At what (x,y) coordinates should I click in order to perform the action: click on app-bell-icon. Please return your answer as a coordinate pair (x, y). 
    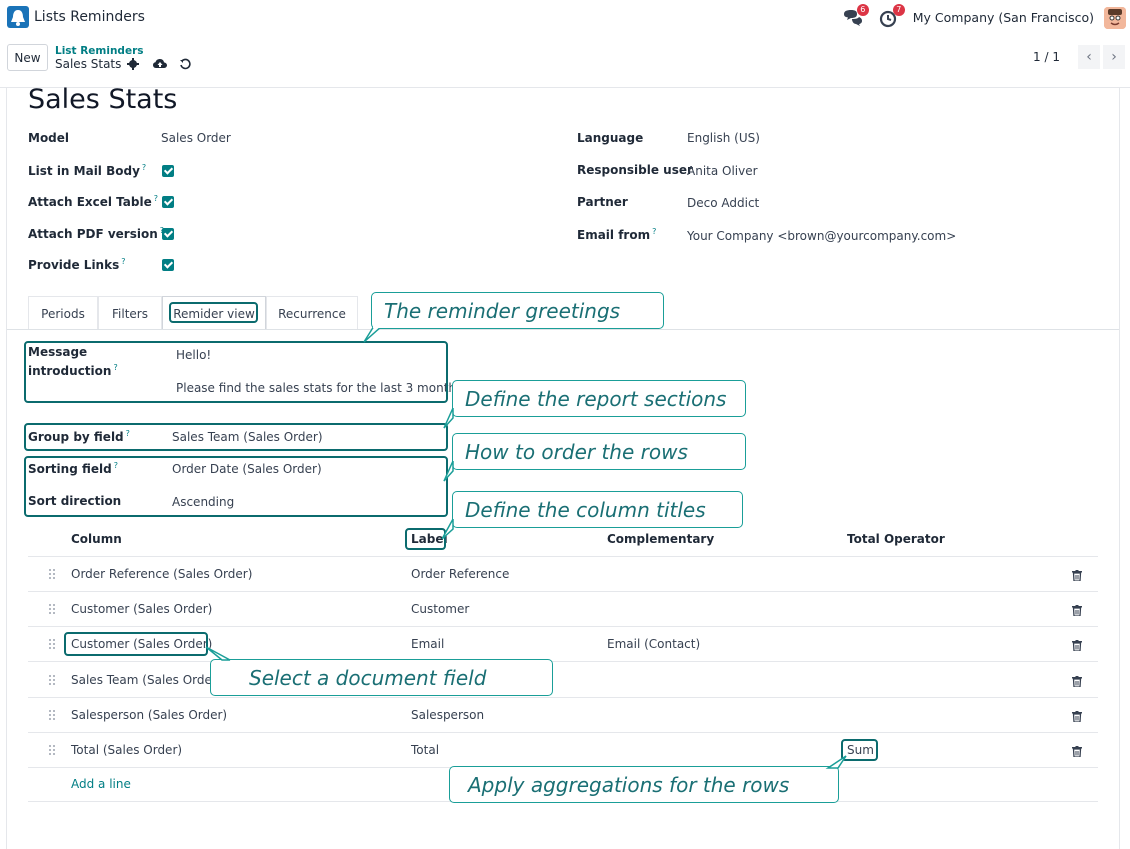
    Looking at the image, I should click on (18, 17).